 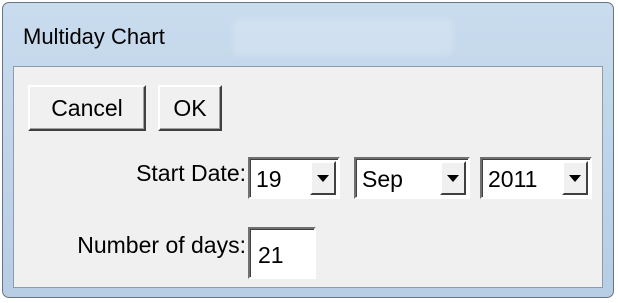 What do you see at coordinates (271, 255) in the screenshot?
I see `number-of-days-value: 21` at bounding box center [271, 255].